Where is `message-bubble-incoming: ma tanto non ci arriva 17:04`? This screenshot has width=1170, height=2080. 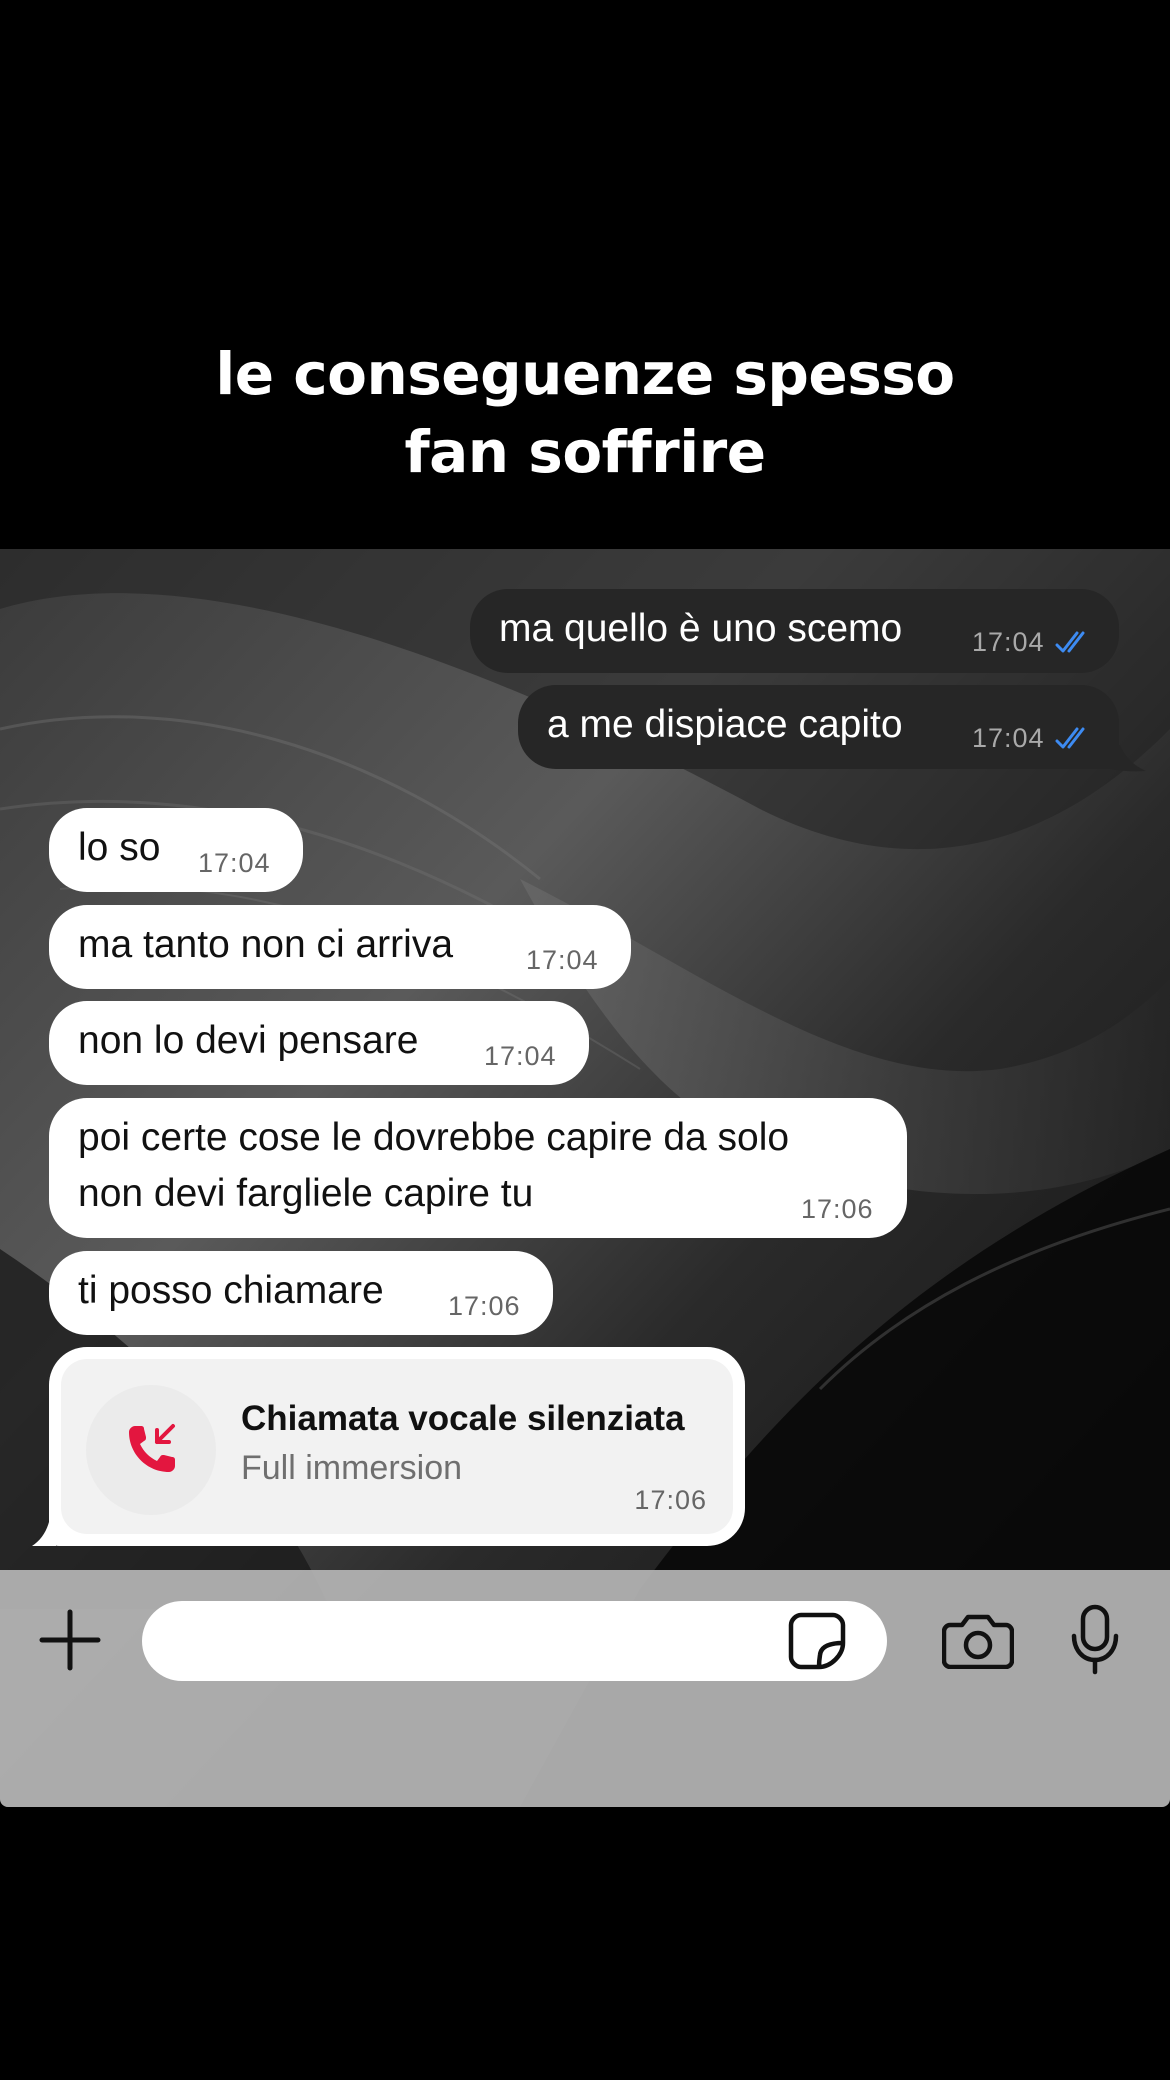
message-bubble-incoming: ma tanto non ci arriva 17:04 is located at coordinates (340, 947).